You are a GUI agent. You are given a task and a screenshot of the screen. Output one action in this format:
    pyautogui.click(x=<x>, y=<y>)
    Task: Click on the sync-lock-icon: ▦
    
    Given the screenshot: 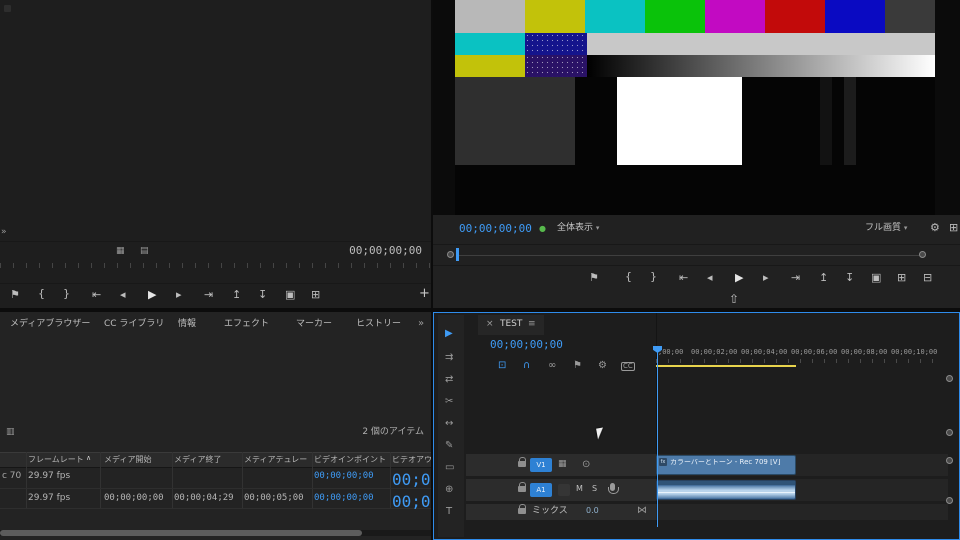 What is the action you would take?
    pyautogui.click(x=562, y=464)
    